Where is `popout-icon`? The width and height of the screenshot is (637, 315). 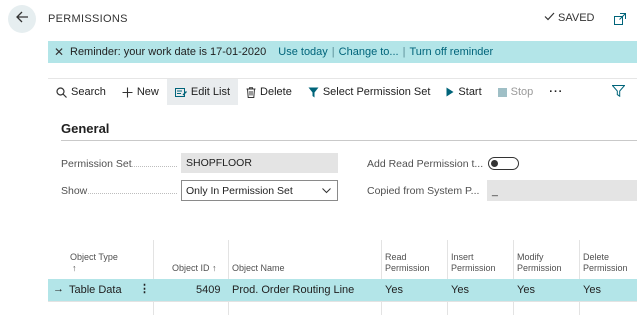
popout-icon is located at coordinates (620, 20).